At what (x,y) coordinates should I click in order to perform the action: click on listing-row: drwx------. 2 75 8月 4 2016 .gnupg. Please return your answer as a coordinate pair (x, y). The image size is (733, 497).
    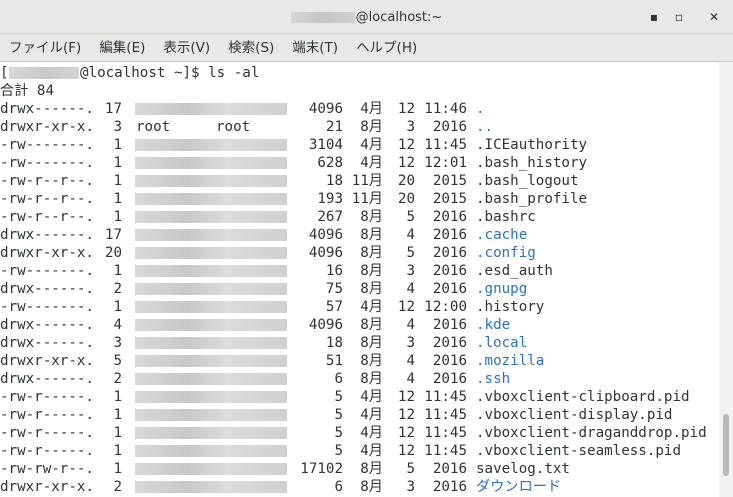
    Looking at the image, I should click on (359, 289).